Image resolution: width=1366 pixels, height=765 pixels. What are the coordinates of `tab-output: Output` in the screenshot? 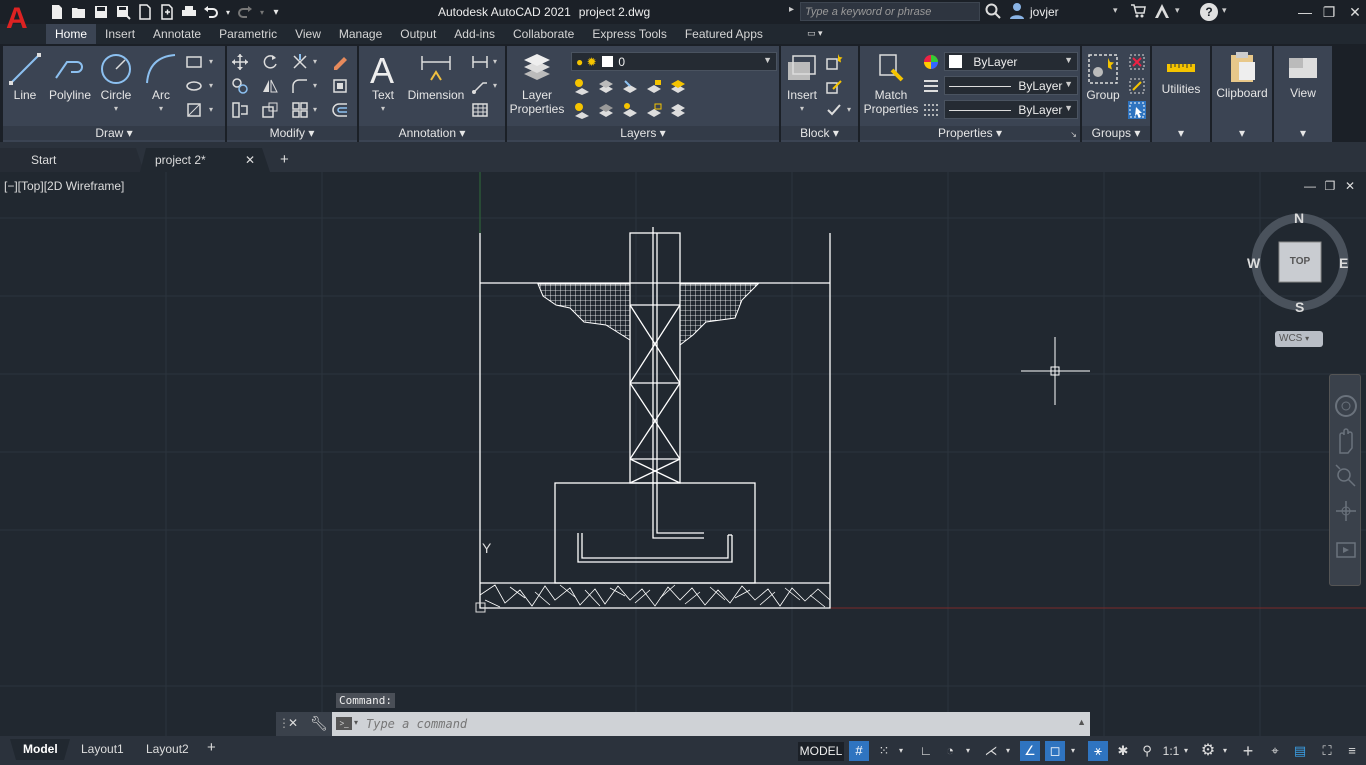 It's located at (418, 34).